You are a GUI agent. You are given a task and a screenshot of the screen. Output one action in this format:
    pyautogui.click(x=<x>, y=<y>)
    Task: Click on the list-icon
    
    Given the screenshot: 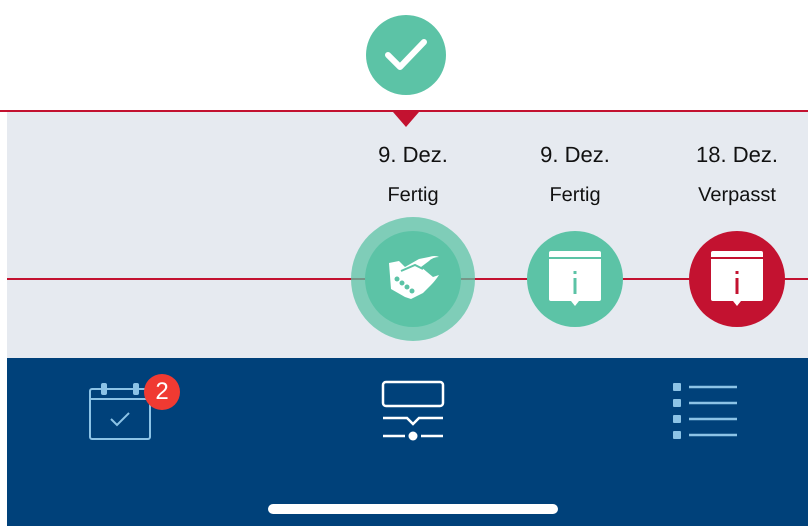 What is the action you would take?
    pyautogui.click(x=705, y=411)
    